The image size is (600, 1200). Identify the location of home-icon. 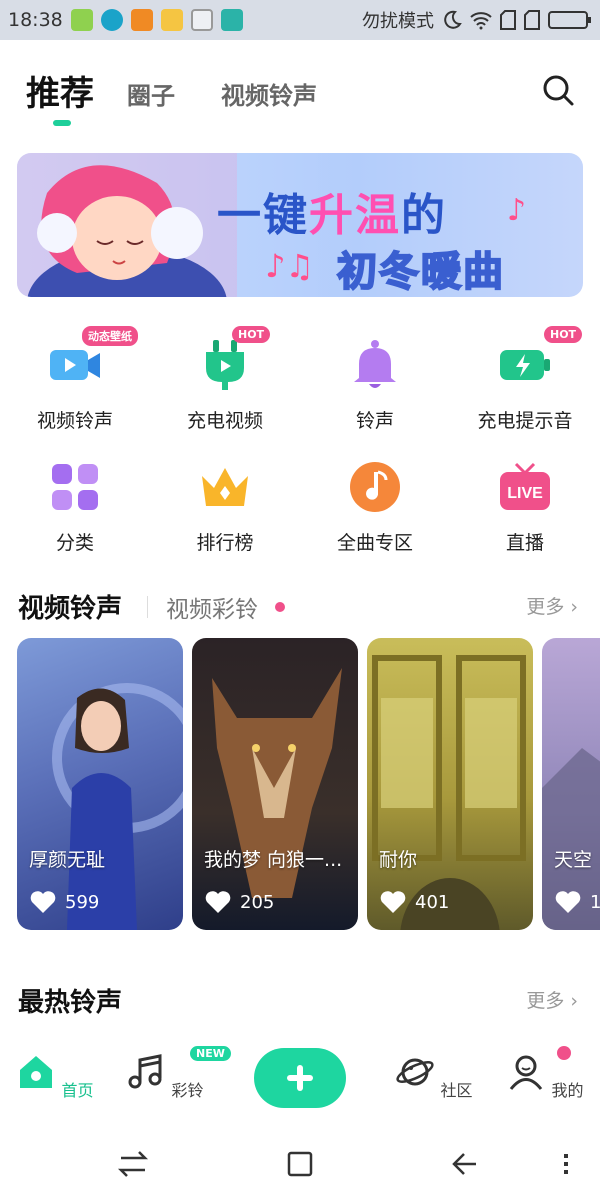
(36, 1072).